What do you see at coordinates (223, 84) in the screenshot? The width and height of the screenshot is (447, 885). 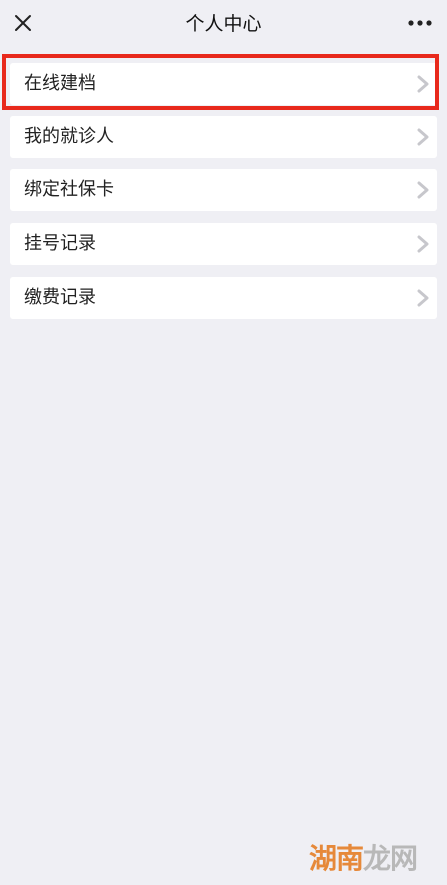 I see `menu-item-online-registration: 在线建档` at bounding box center [223, 84].